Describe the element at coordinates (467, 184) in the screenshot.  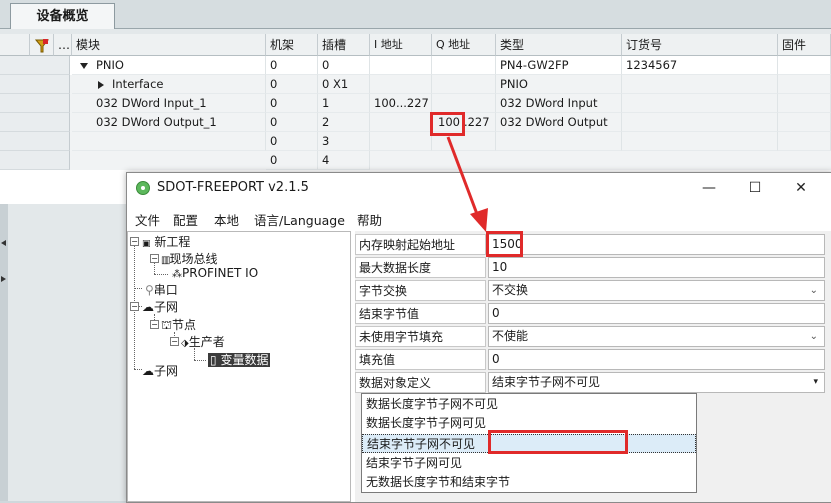
I see `annotation-arrow-icon` at that location.